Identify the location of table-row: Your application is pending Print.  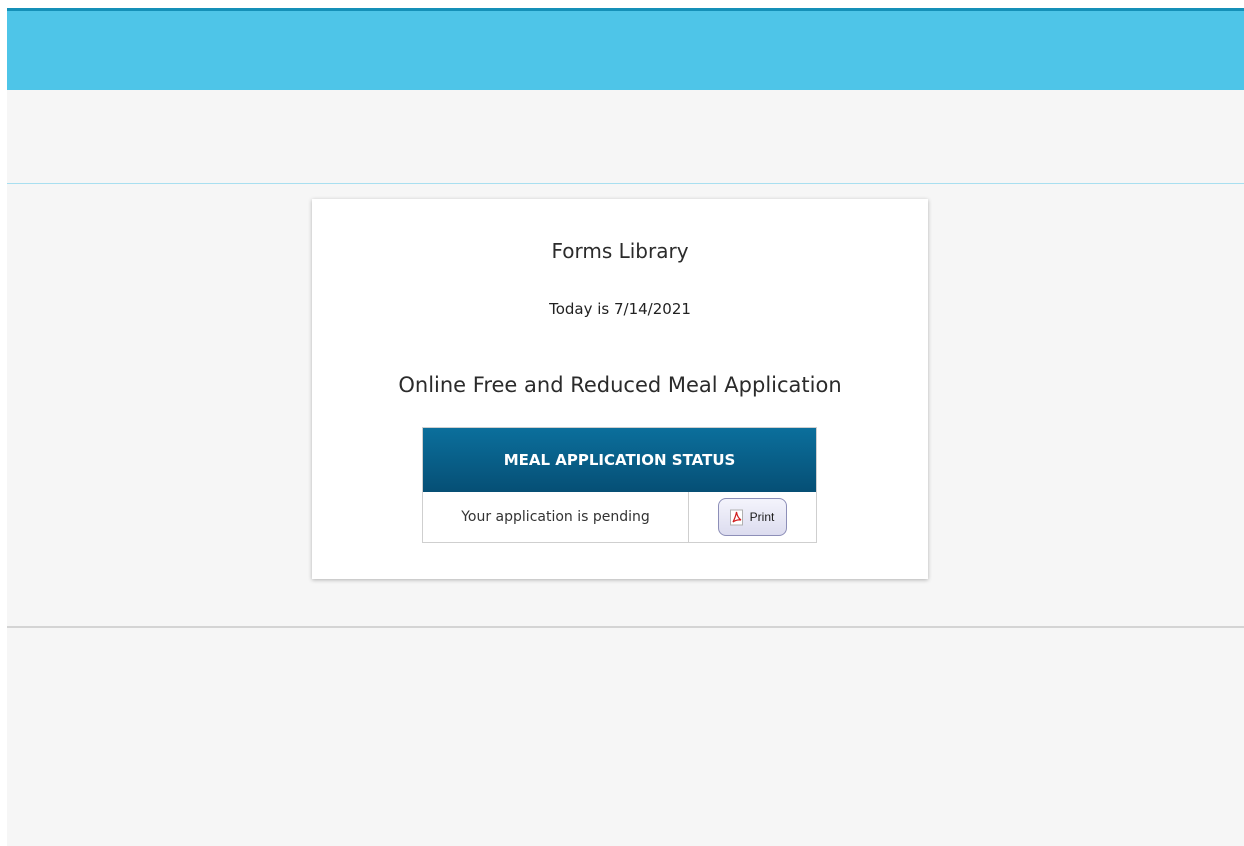
(619, 517).